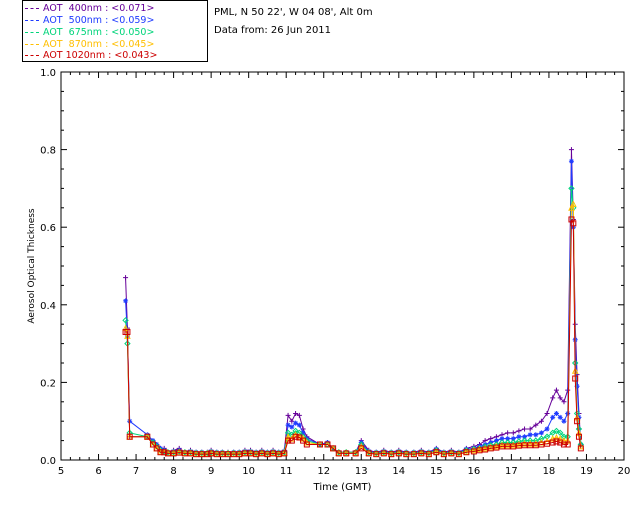 This screenshot has width=640, height=512. I want to click on x-tick-label: 18, so click(549, 471).